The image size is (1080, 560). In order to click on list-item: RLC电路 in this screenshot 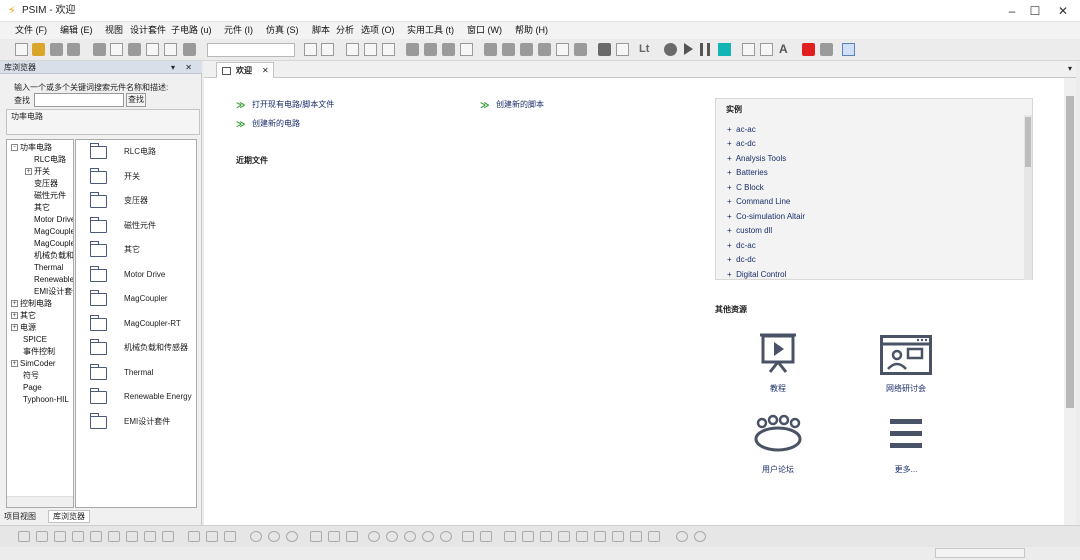, I will do `click(136, 152)`.